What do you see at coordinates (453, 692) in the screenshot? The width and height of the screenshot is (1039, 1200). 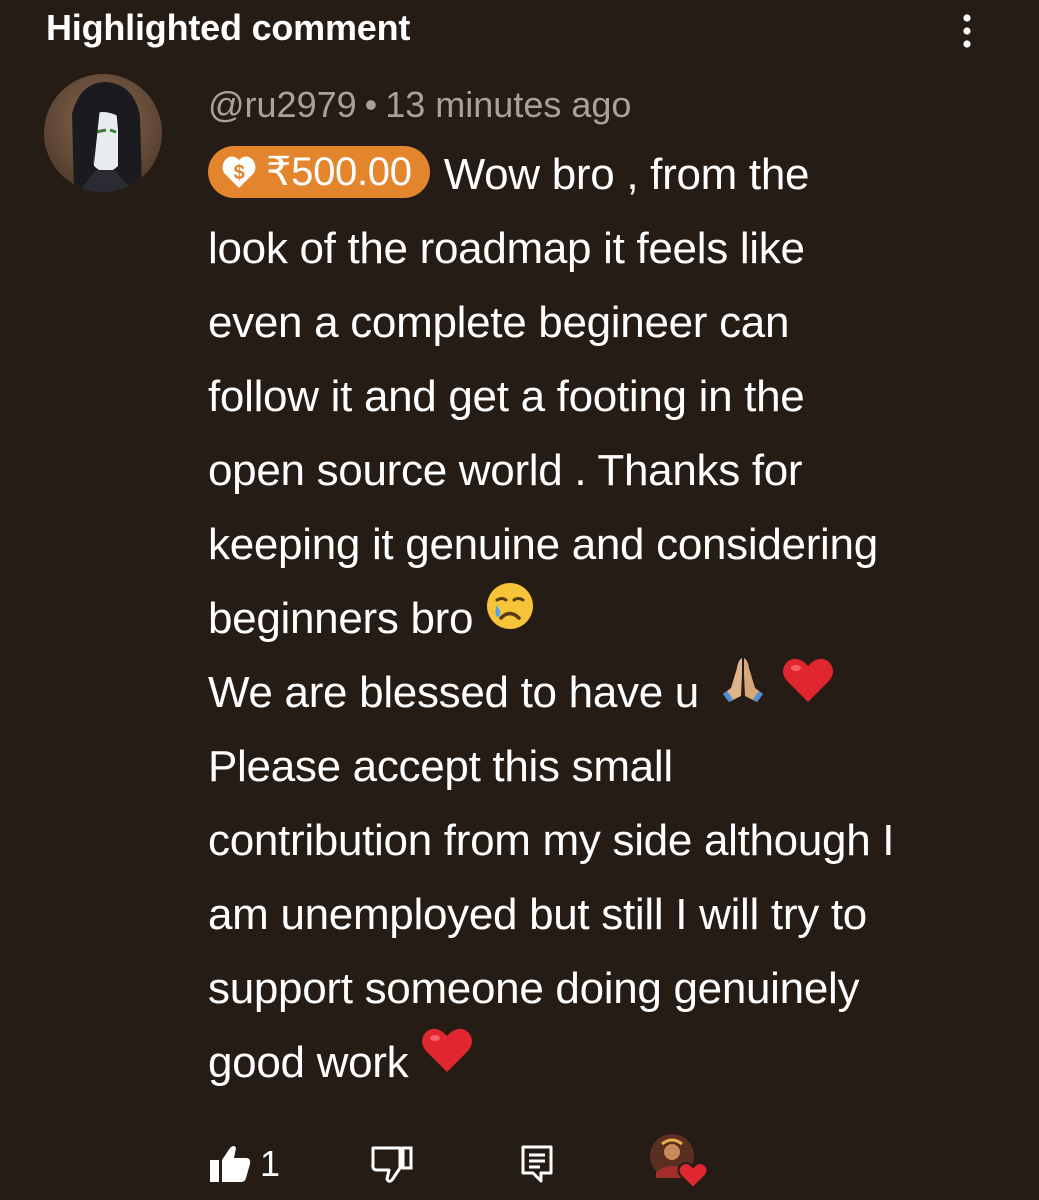 I see `comment-text: We are blessed to have u` at bounding box center [453, 692].